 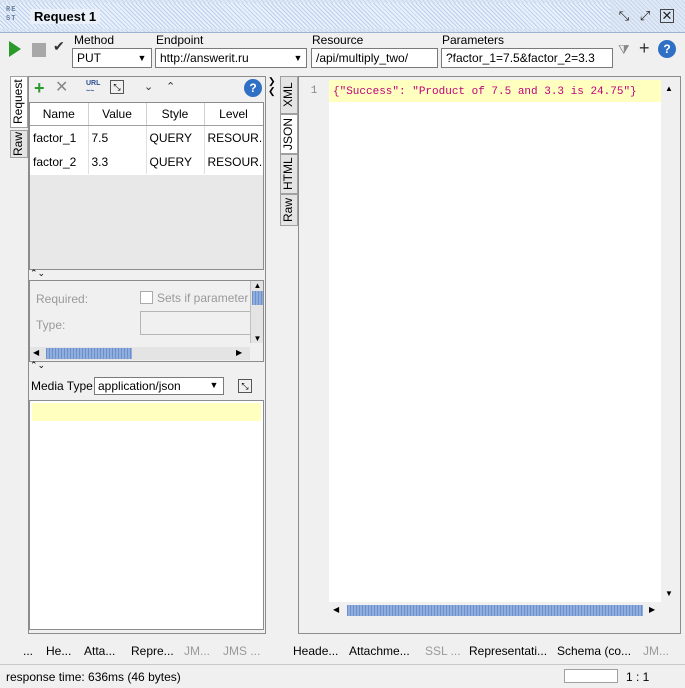 What do you see at coordinates (93, 677) in the screenshot?
I see `response-time: response time: 636ms (46 bytes)` at bounding box center [93, 677].